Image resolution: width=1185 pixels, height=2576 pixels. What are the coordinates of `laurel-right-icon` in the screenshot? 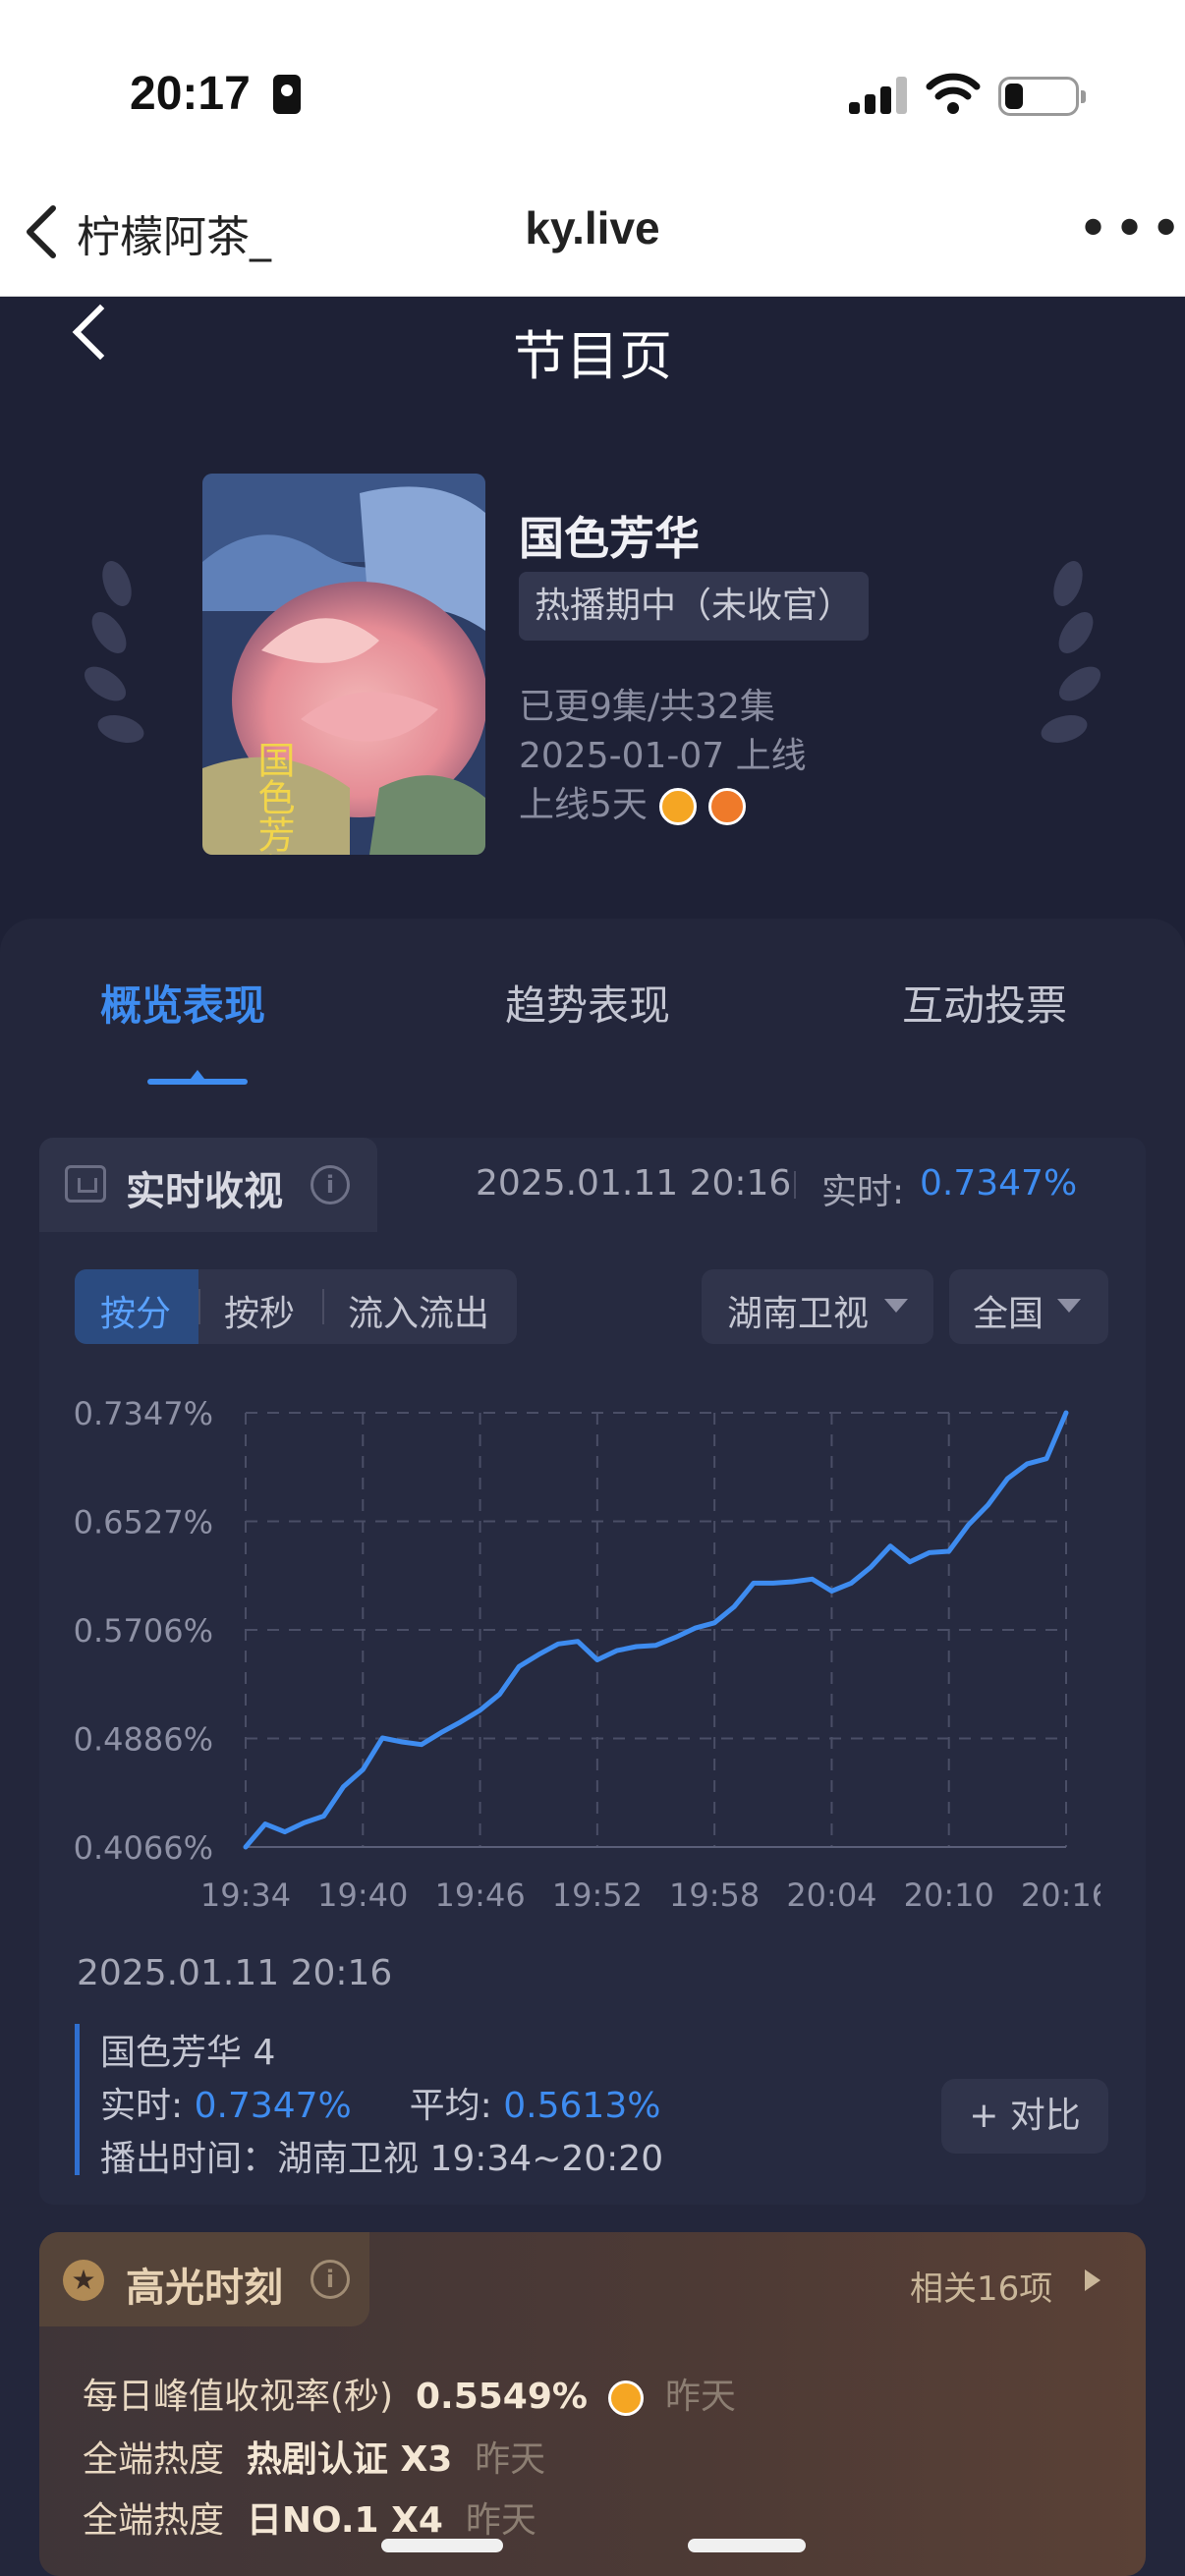 It's located at (1072, 658).